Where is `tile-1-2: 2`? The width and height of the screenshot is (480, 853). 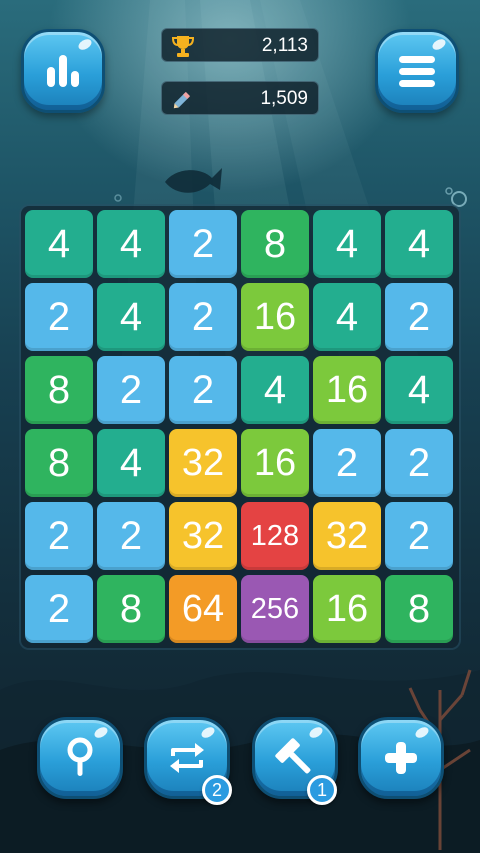
tile-1-2: 2 is located at coordinates (203, 317).